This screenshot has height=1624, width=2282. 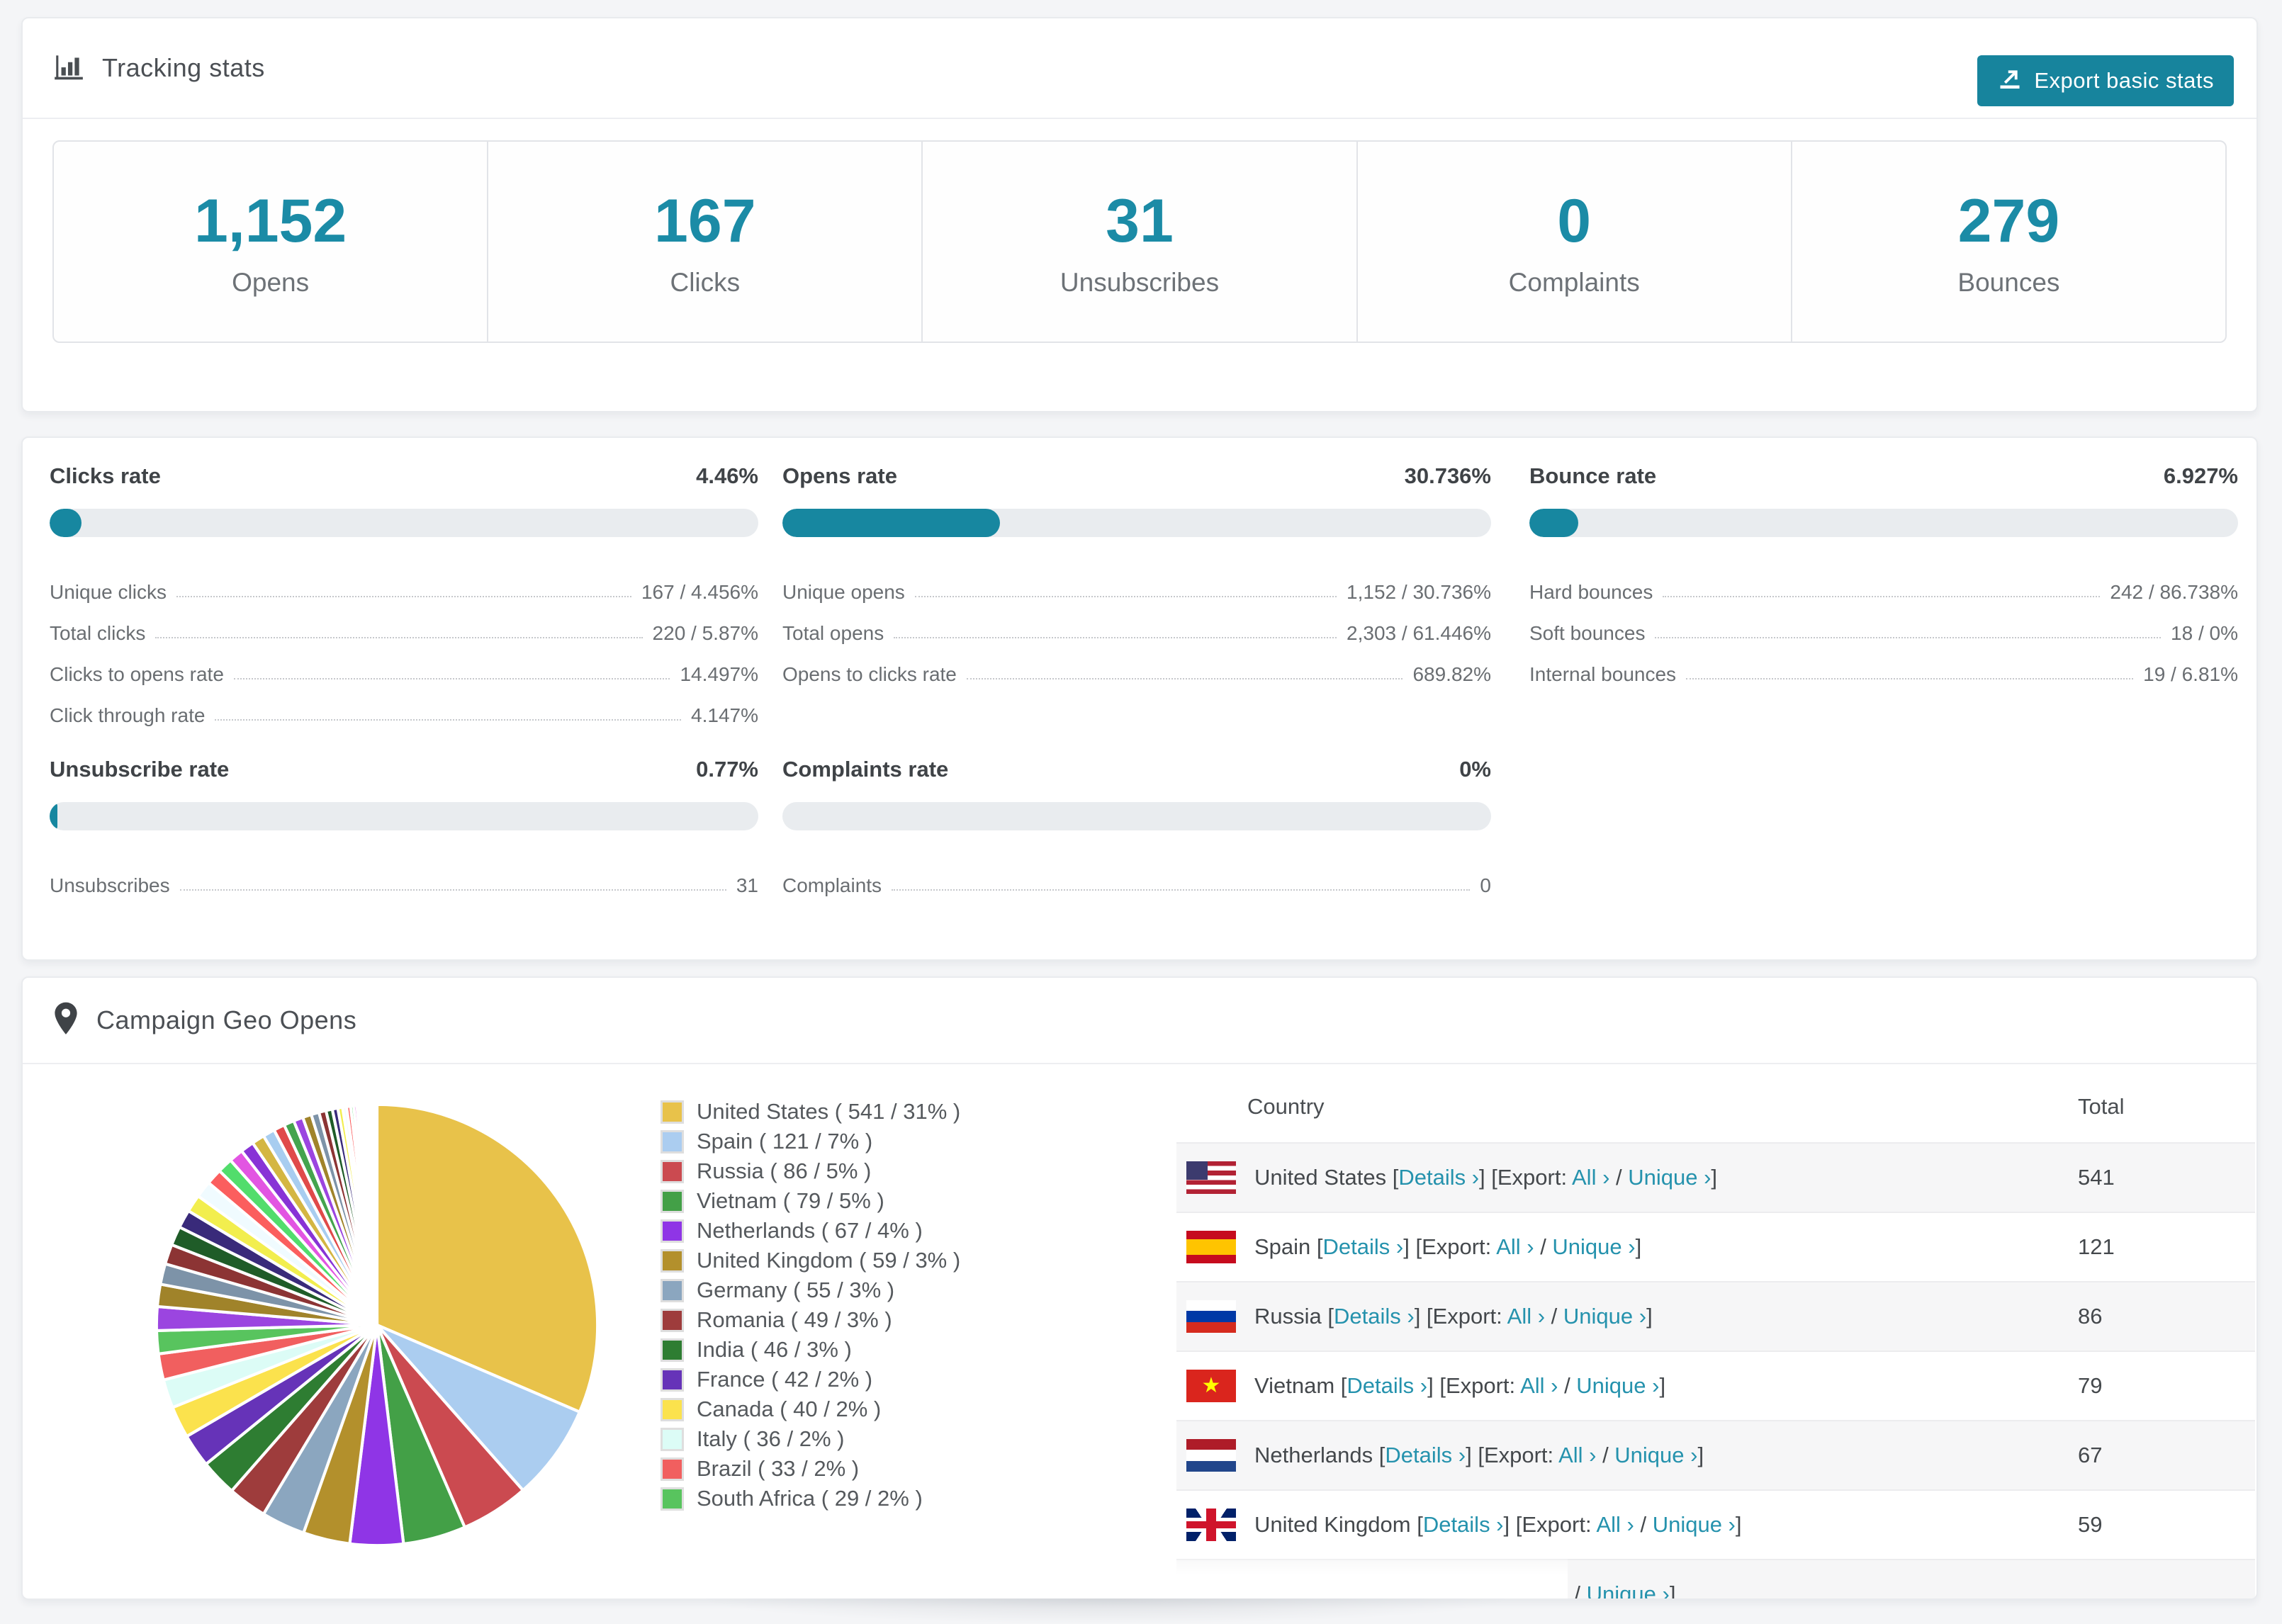 I want to click on rate-panel-value: 6.927%, so click(x=2200, y=476).